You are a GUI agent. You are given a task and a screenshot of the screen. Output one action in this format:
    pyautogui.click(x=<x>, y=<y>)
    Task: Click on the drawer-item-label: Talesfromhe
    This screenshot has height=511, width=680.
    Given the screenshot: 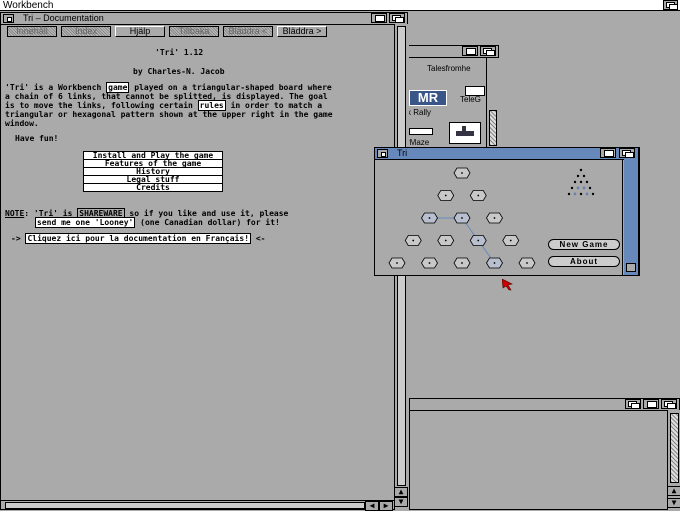 What is the action you would take?
    pyautogui.click(x=449, y=68)
    